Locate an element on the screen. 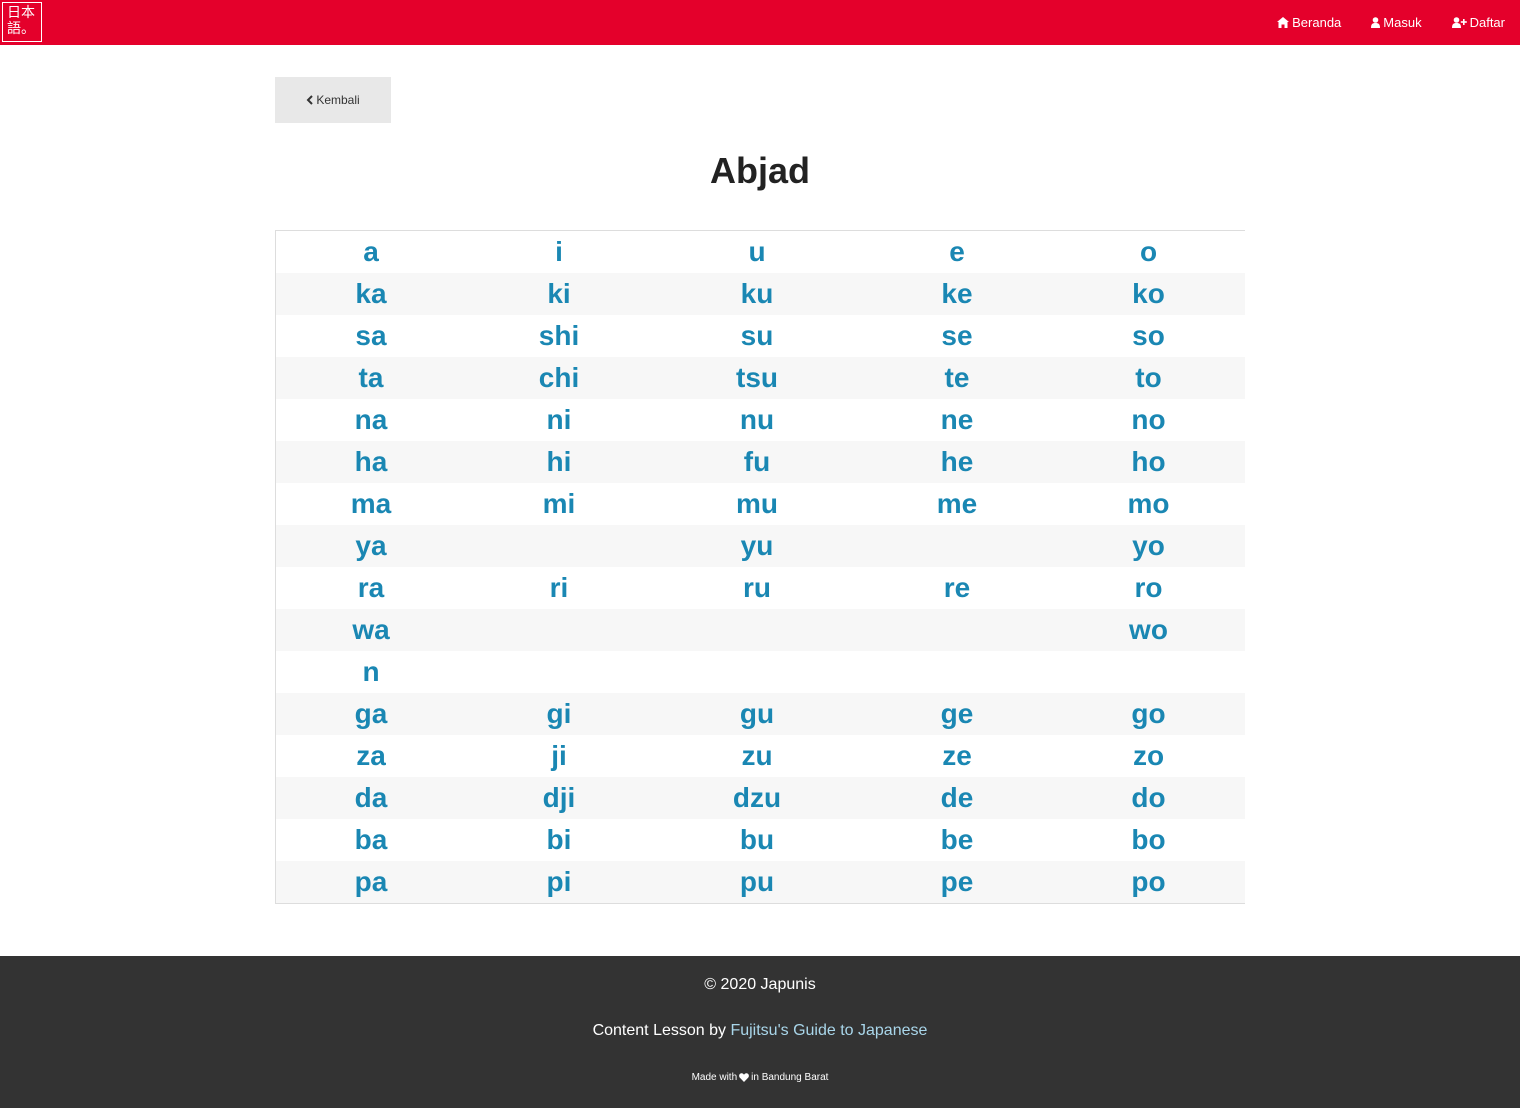 The width and height of the screenshot is (1520, 1108). syllable-link: dzu is located at coordinates (757, 798).